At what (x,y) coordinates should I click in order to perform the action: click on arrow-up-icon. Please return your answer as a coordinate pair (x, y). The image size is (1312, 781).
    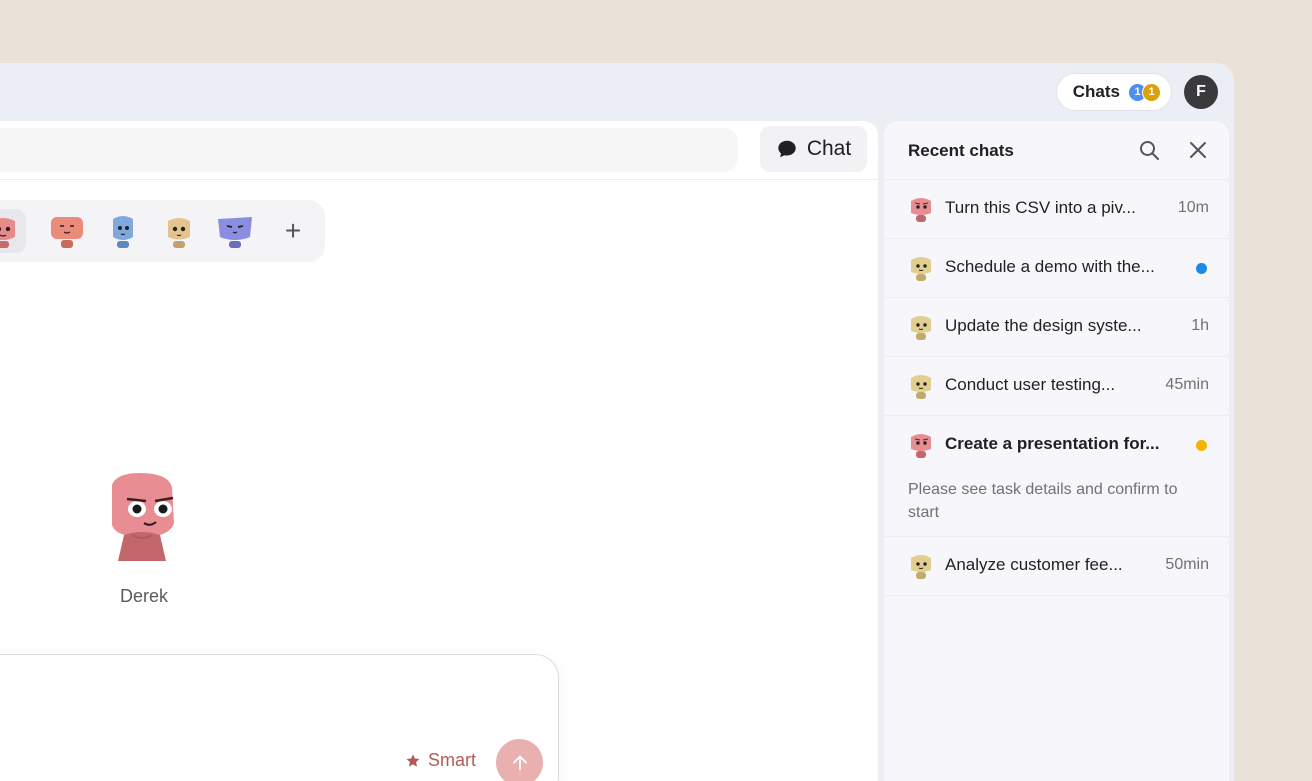
    Looking at the image, I should click on (519, 762).